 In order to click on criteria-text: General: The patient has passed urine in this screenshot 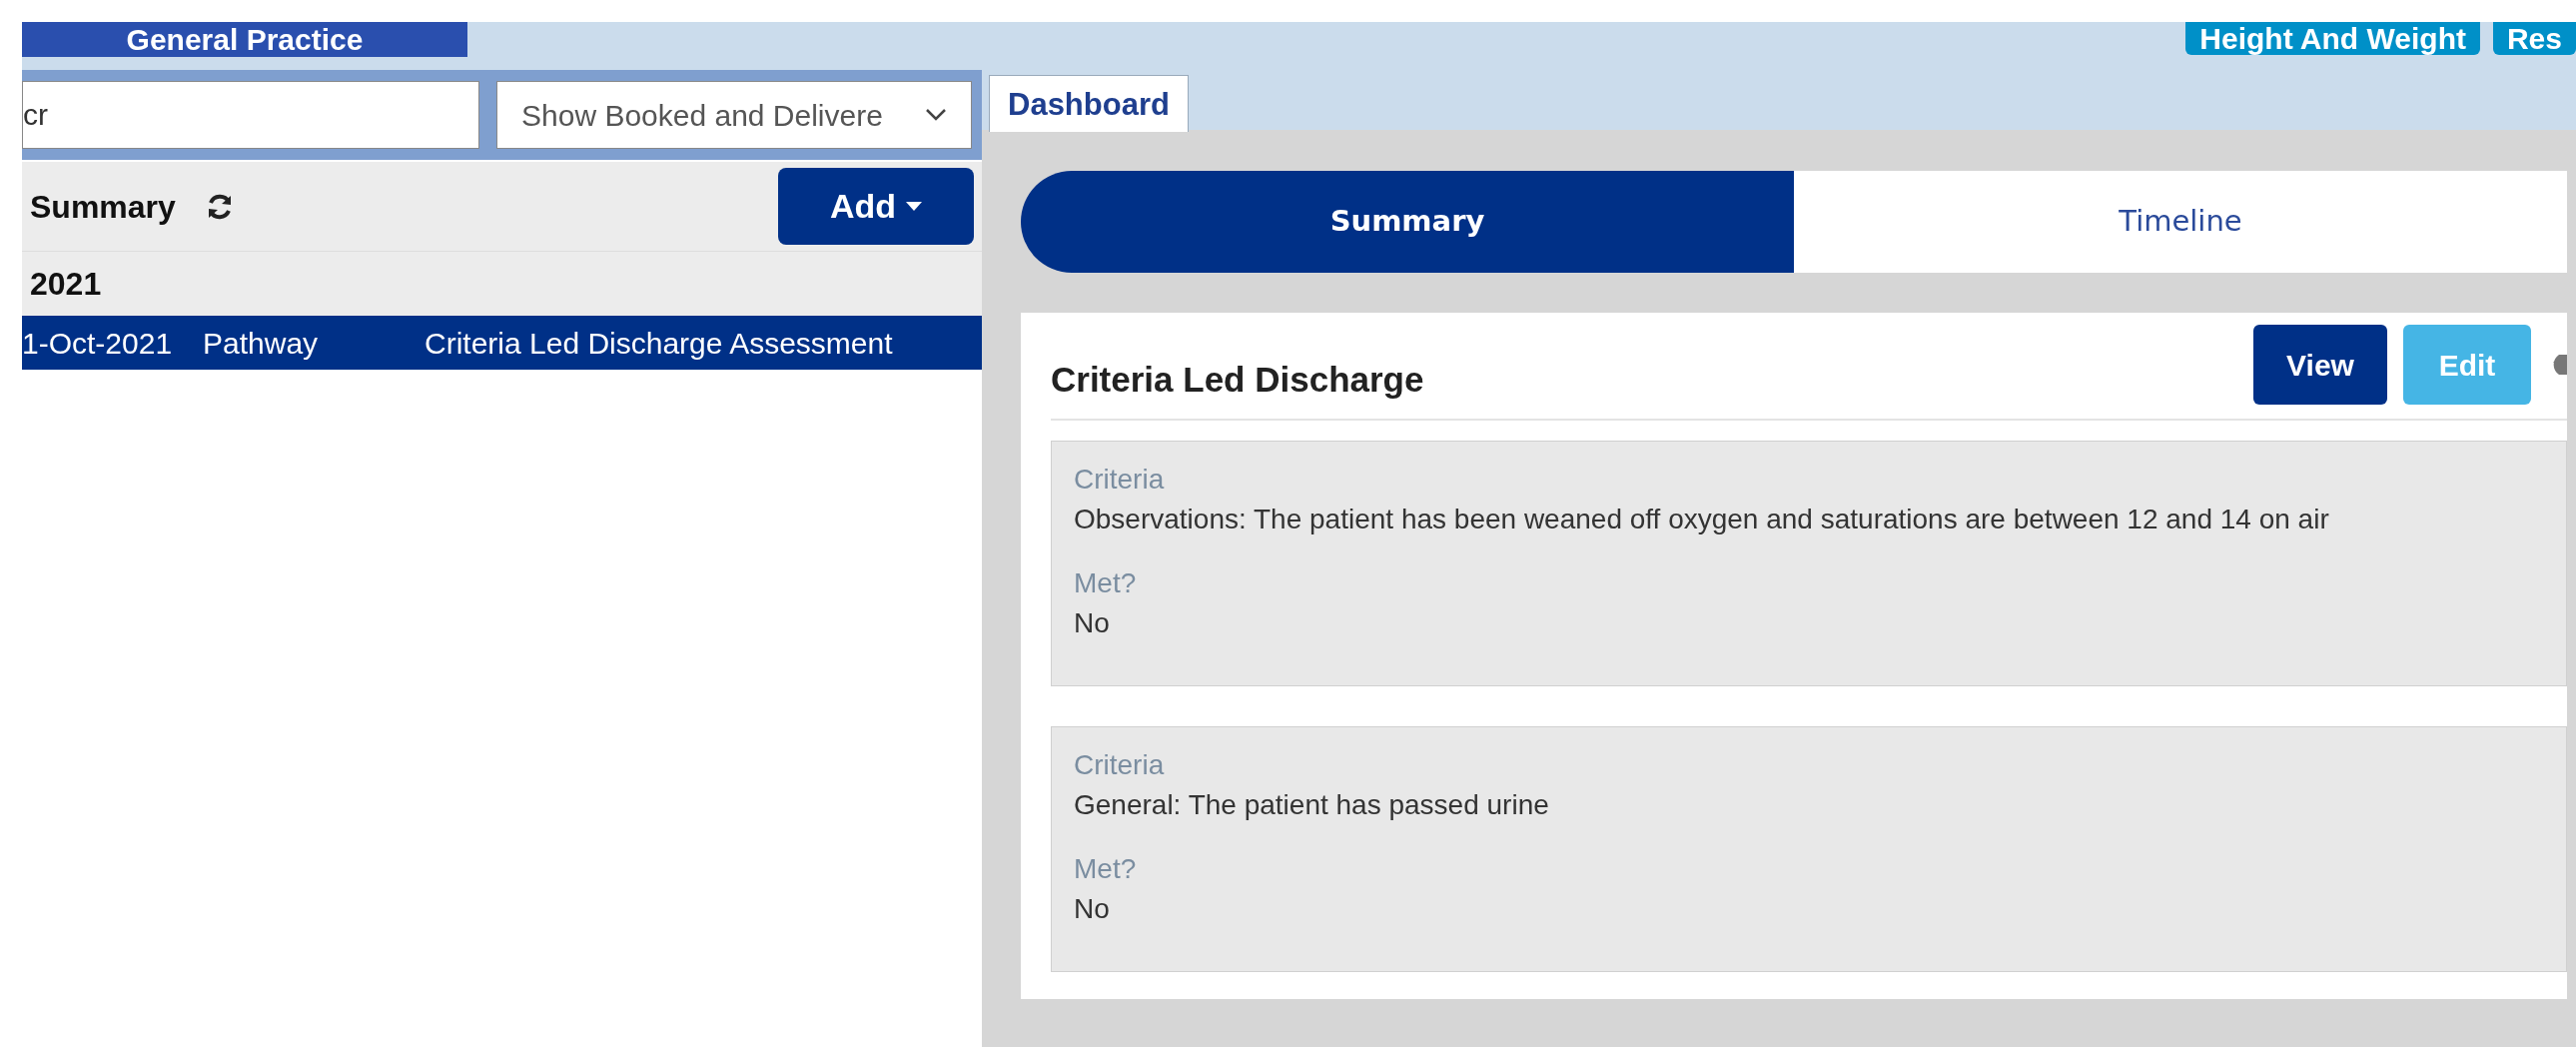, I will do `click(1312, 805)`.